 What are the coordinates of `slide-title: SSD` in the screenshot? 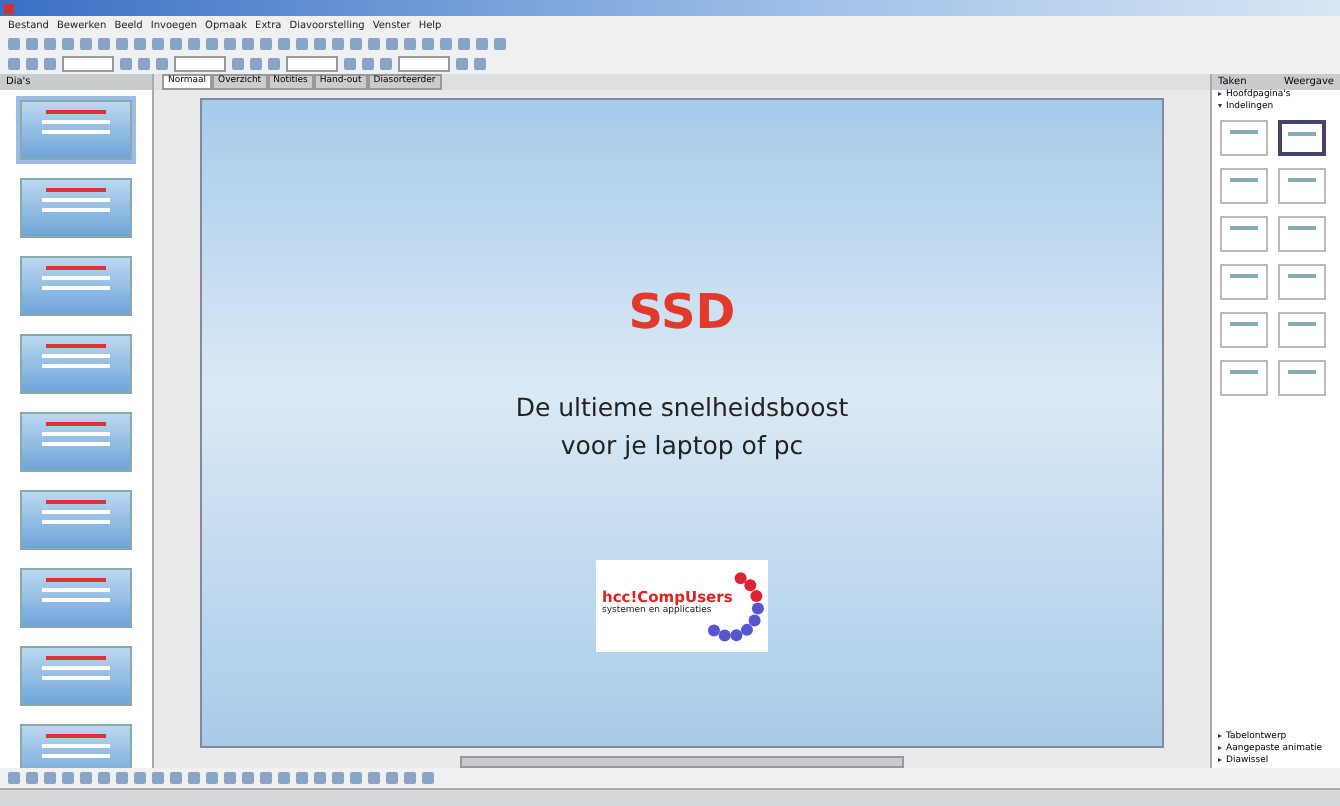 It's located at (682, 312).